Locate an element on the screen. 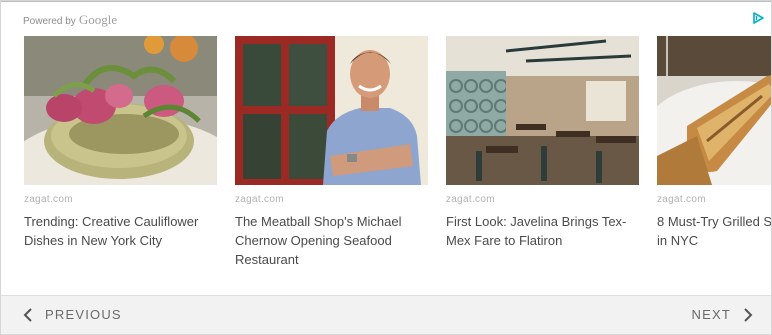  powered-by-google: Powered by Google is located at coordinates (70, 20).